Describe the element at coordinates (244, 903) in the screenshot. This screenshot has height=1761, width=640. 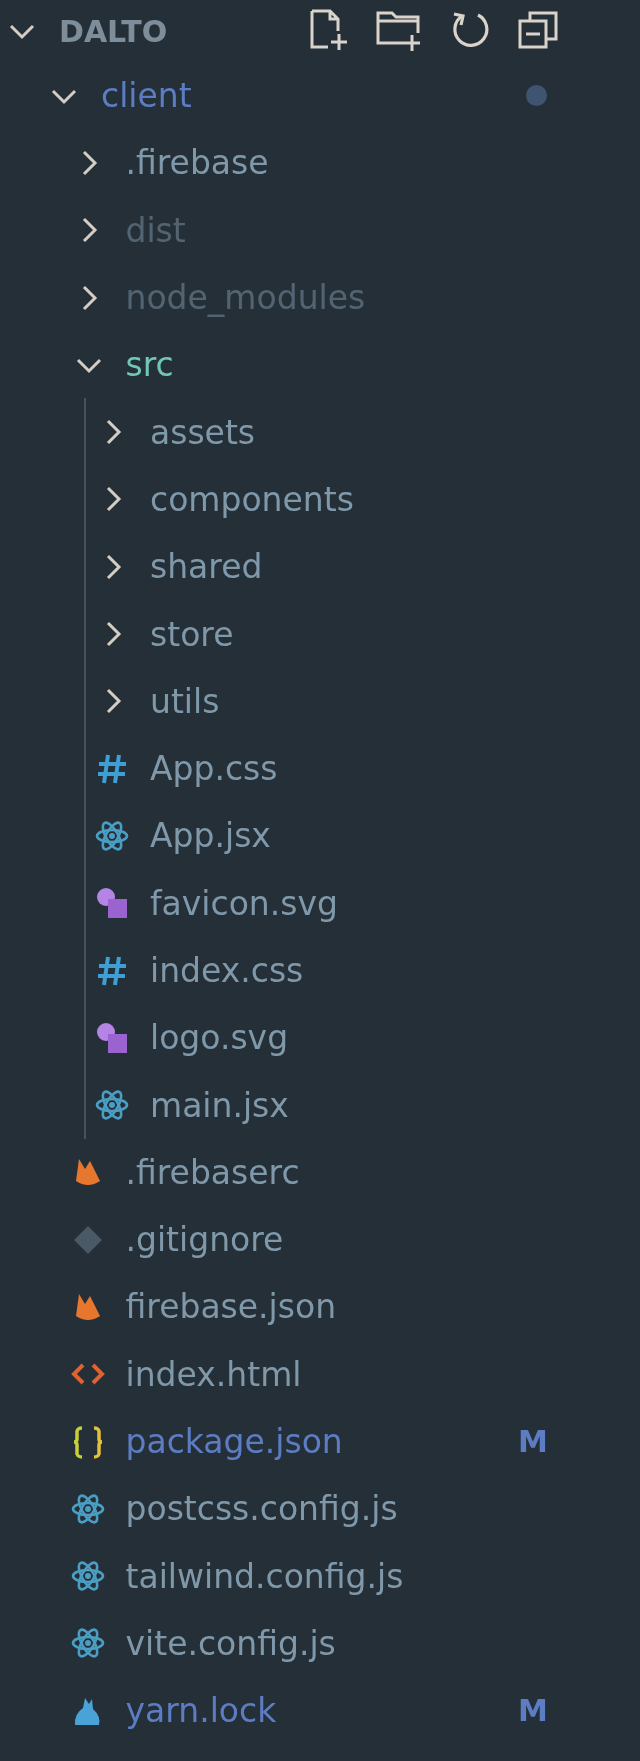
I see `file-name: favicon.svg` at that location.